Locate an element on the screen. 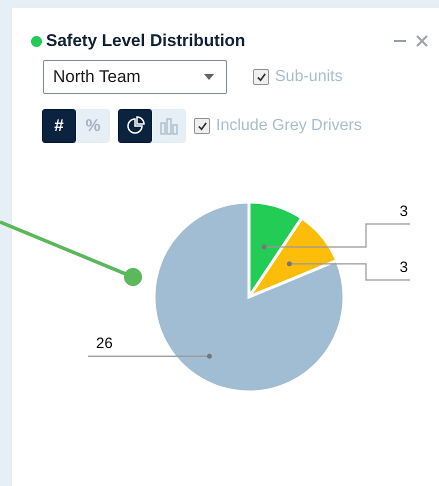 The height and width of the screenshot is (486, 439). pie-chart-button is located at coordinates (135, 126).